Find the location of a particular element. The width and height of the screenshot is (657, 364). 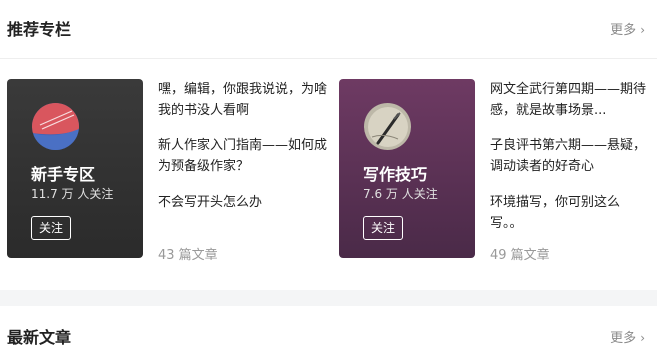

article-link: 不会写开头怎么办 is located at coordinates (243, 202).